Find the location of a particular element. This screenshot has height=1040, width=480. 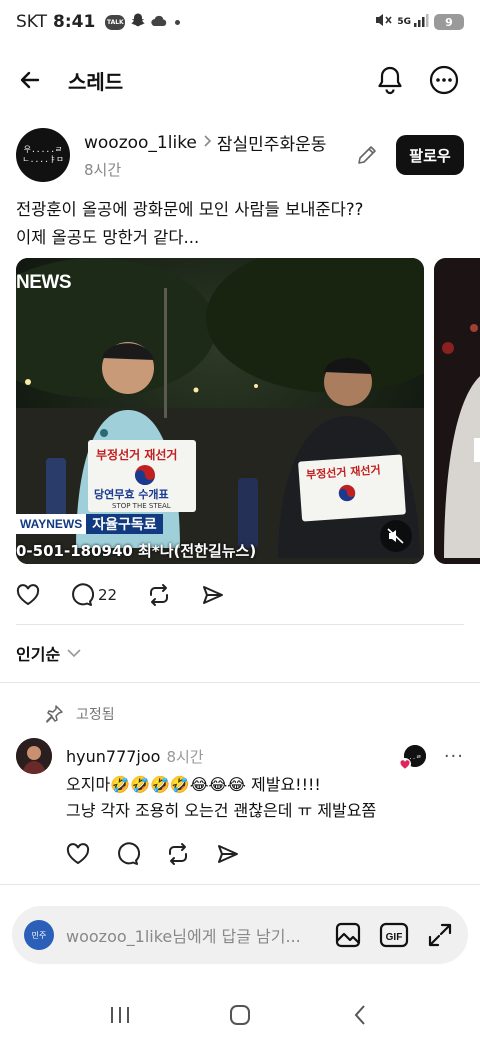

signal-icon is located at coordinates (421, 22).